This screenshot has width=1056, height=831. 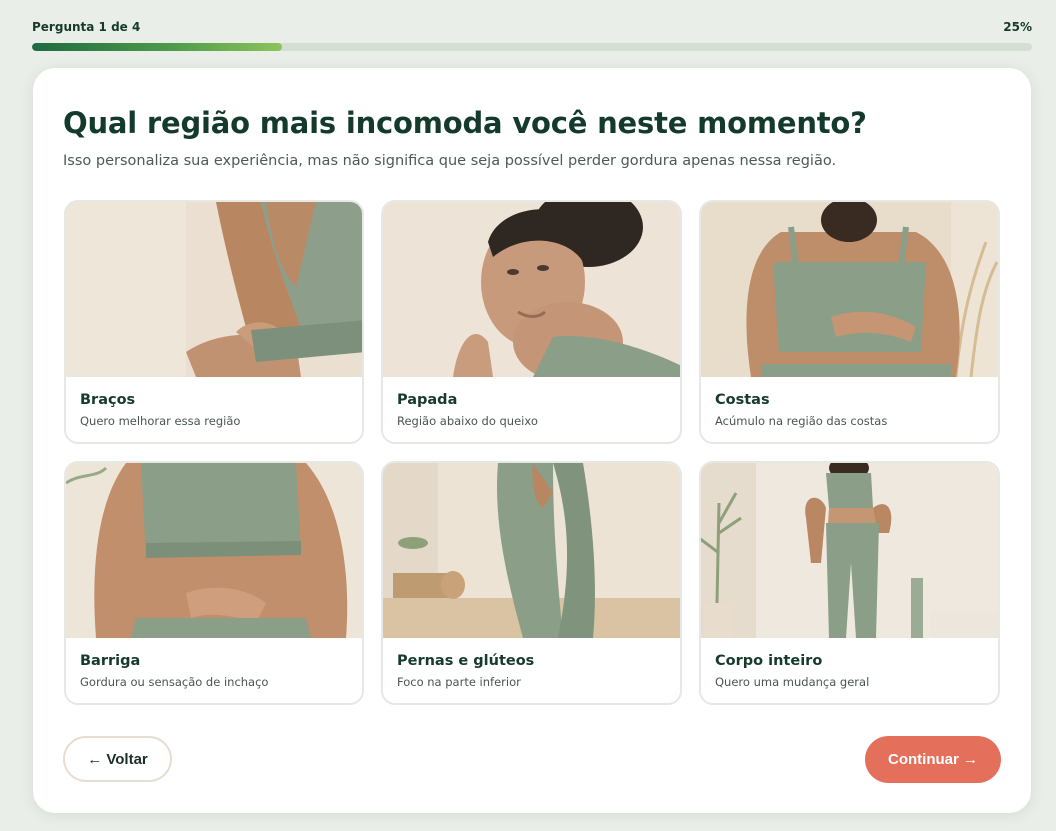 I want to click on option-corpo-inteiro: Corpo inteiro Quero uma mudança geral, so click(x=849, y=583).